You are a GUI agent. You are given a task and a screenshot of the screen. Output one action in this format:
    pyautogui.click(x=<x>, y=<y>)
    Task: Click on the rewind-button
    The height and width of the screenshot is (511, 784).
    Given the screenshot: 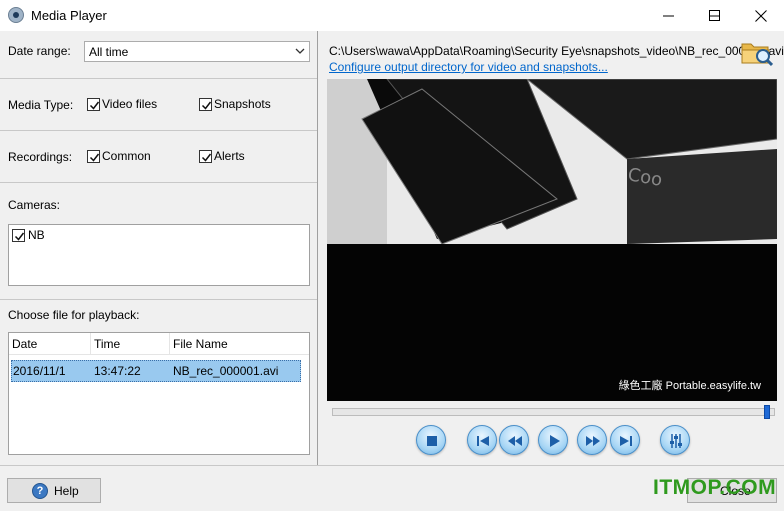 What is the action you would take?
    pyautogui.click(x=514, y=440)
    